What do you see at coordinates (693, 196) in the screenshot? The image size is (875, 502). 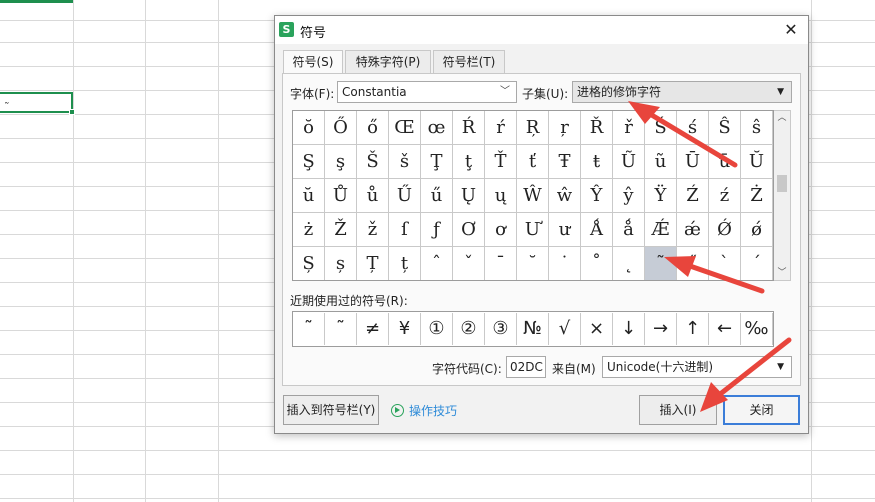 I see `symbol-cell: Ź` at bounding box center [693, 196].